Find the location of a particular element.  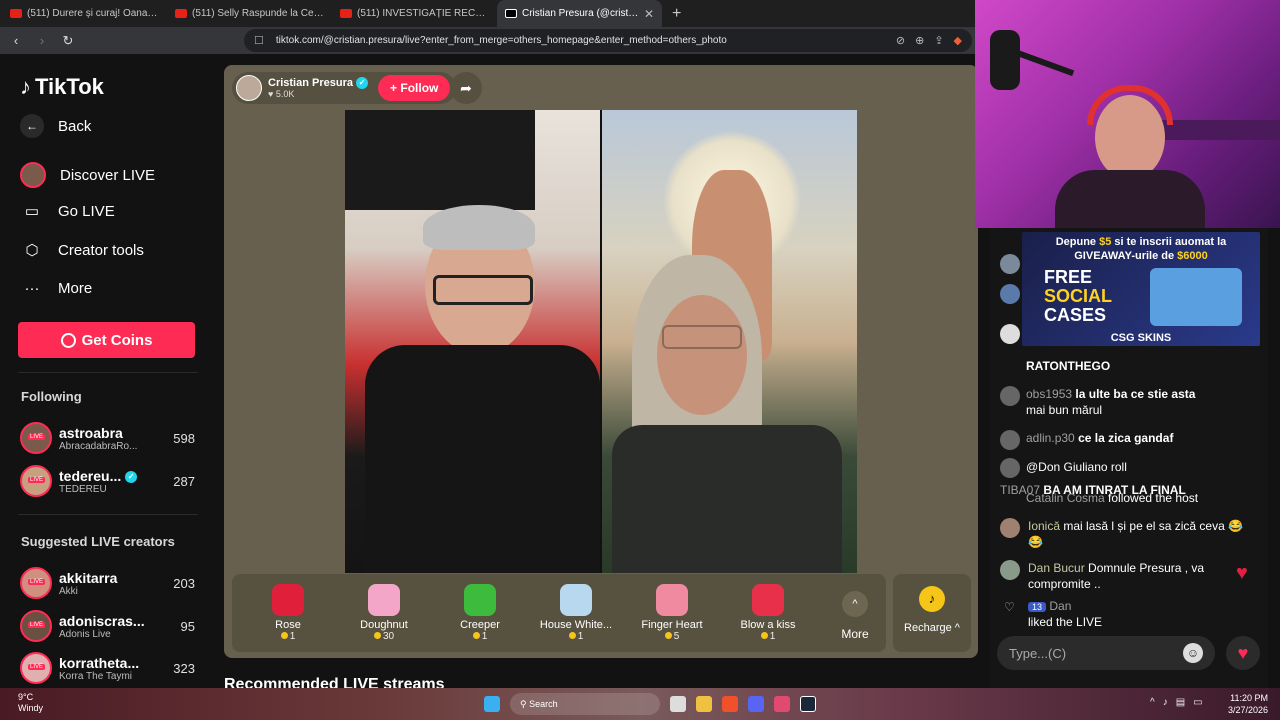

more-gifts-label: More is located at coordinates (855, 634).